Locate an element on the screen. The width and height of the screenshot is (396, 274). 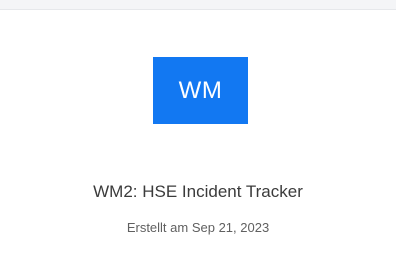
app-avatar: WM is located at coordinates (200, 90).